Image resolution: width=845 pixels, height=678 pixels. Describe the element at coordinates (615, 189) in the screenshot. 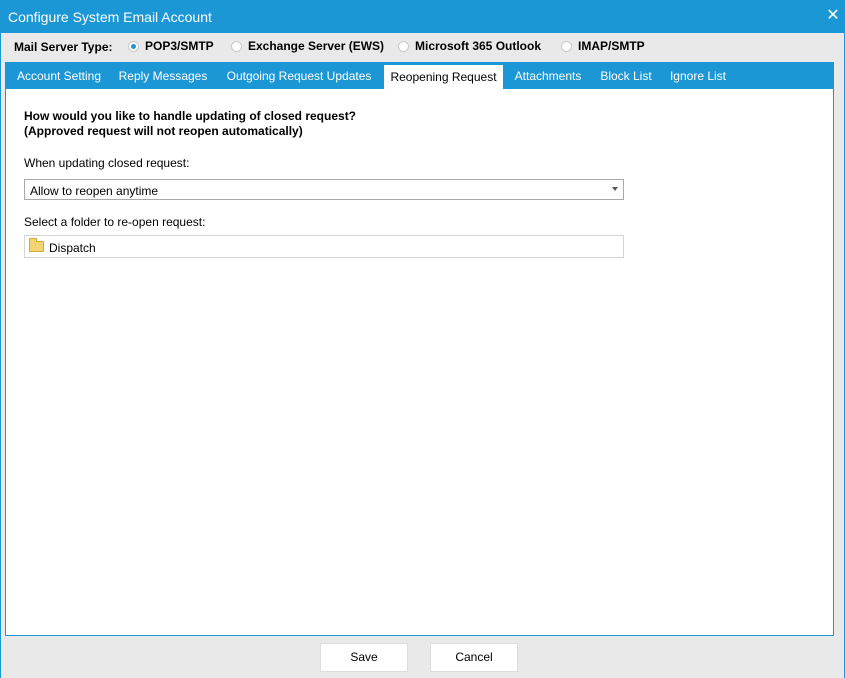

I see `chevron-down-icon` at that location.